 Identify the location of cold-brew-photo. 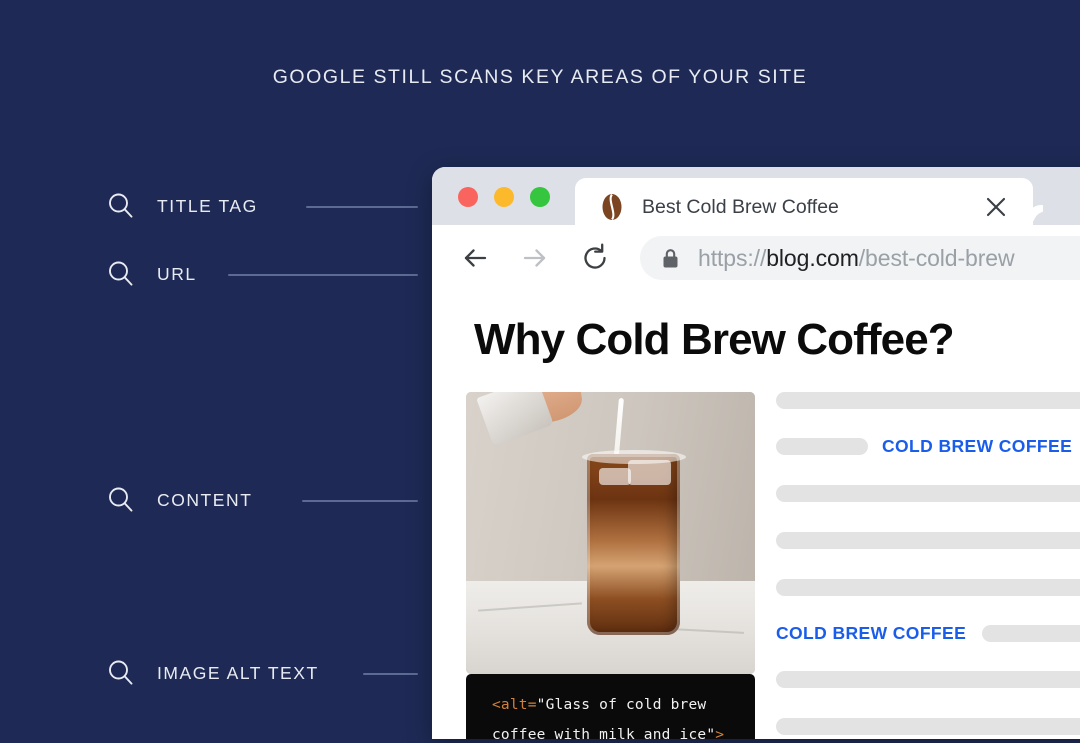
(610, 533).